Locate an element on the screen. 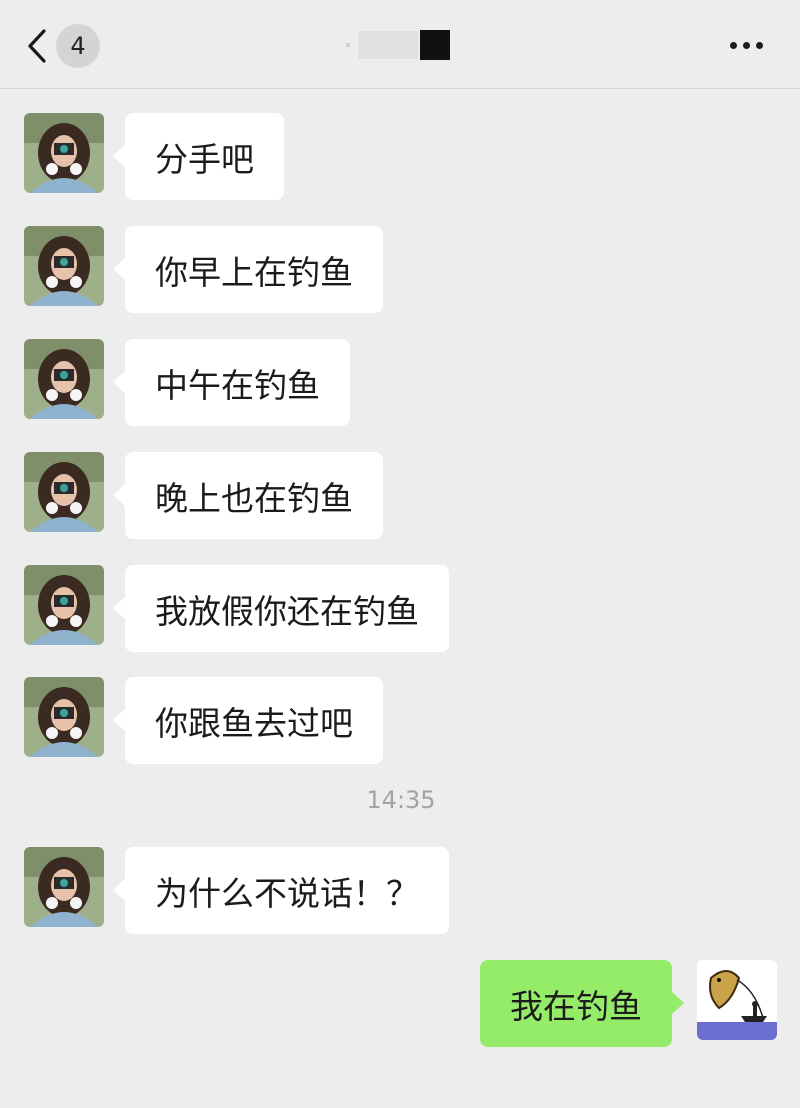 Image resolution: width=800 pixels, height=1108 pixels. message-bubble: 分手吧 is located at coordinates (198, 156).